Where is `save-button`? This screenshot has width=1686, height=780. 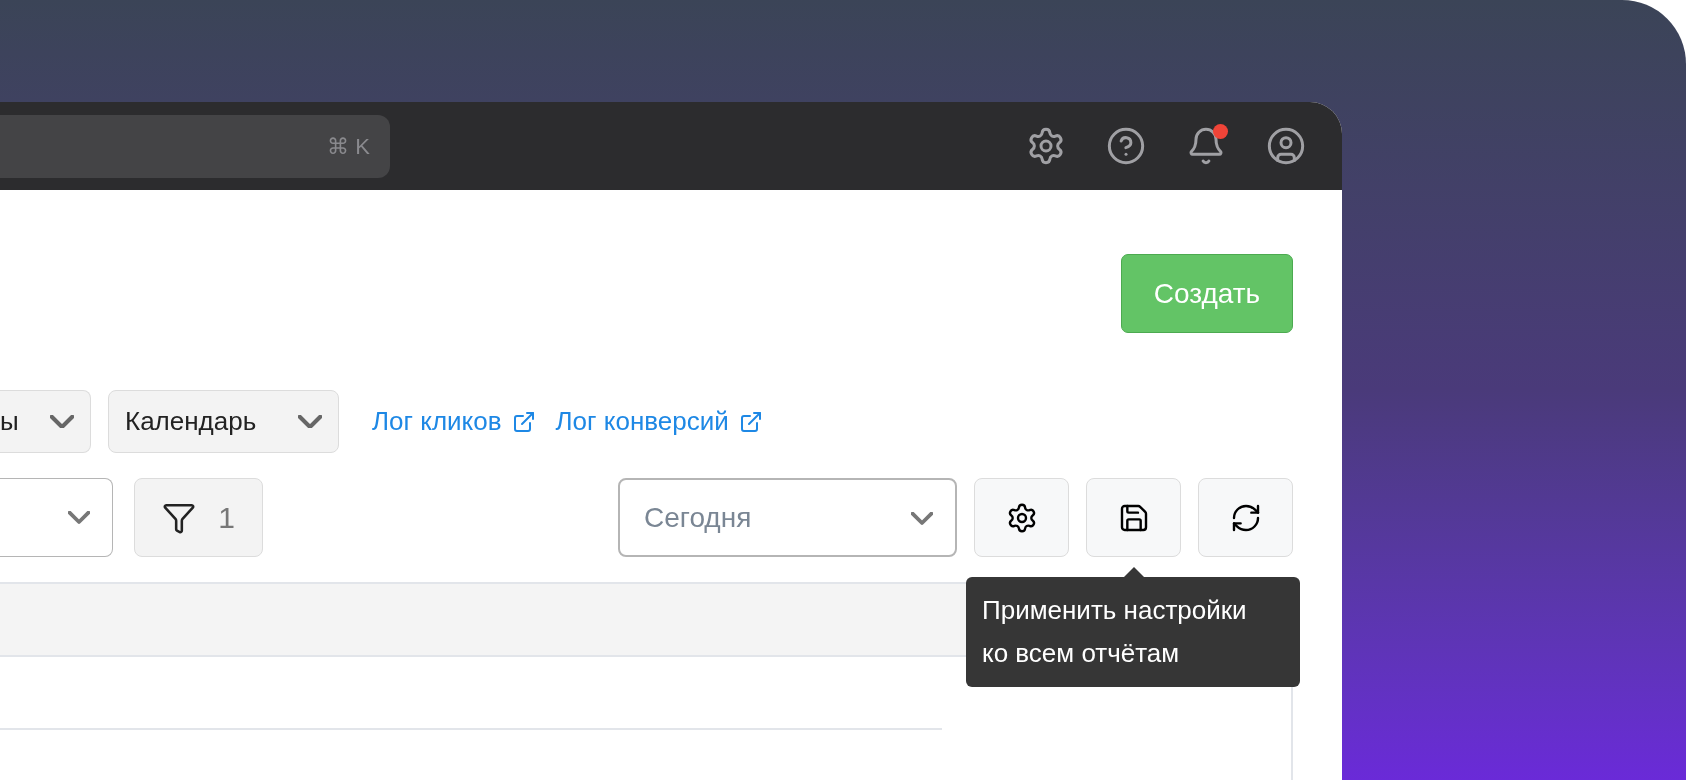 save-button is located at coordinates (1133, 517).